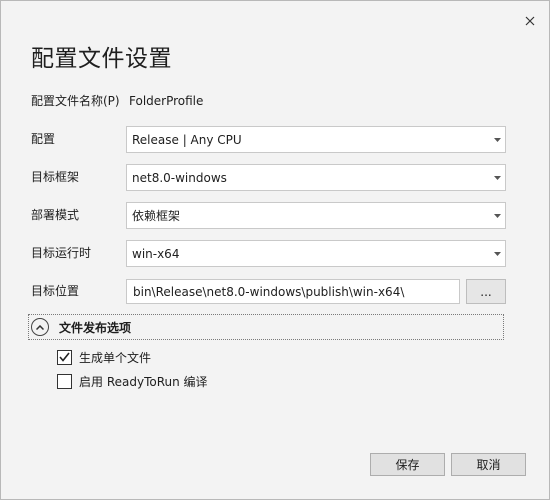 This screenshot has height=500, width=550. What do you see at coordinates (55, 215) in the screenshot?
I see `deployment-mode-label: 部署模式` at bounding box center [55, 215].